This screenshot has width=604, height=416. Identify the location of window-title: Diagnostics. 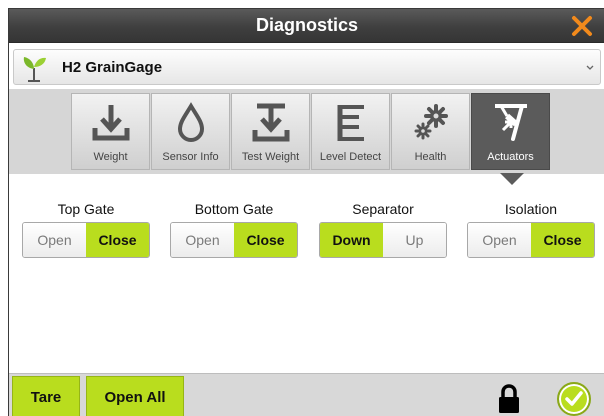
(307, 25).